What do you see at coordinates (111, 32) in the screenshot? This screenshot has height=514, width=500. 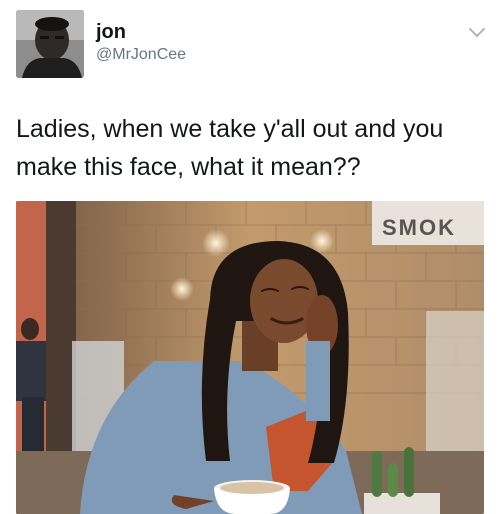 I see `author-name: jon` at bounding box center [111, 32].